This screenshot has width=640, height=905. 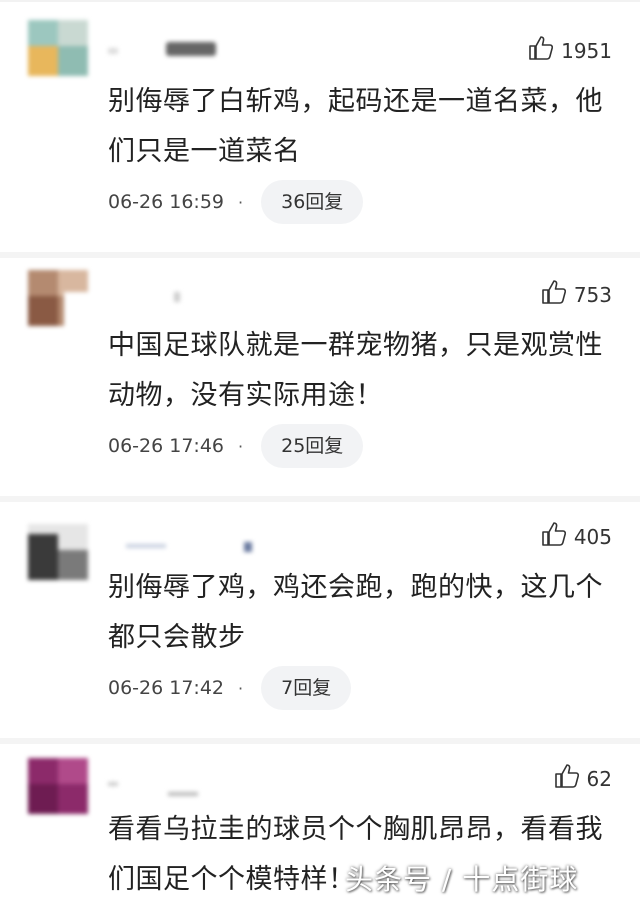 I want to click on comment-meta: 06-26 16:59 · 36回复, so click(x=236, y=202).